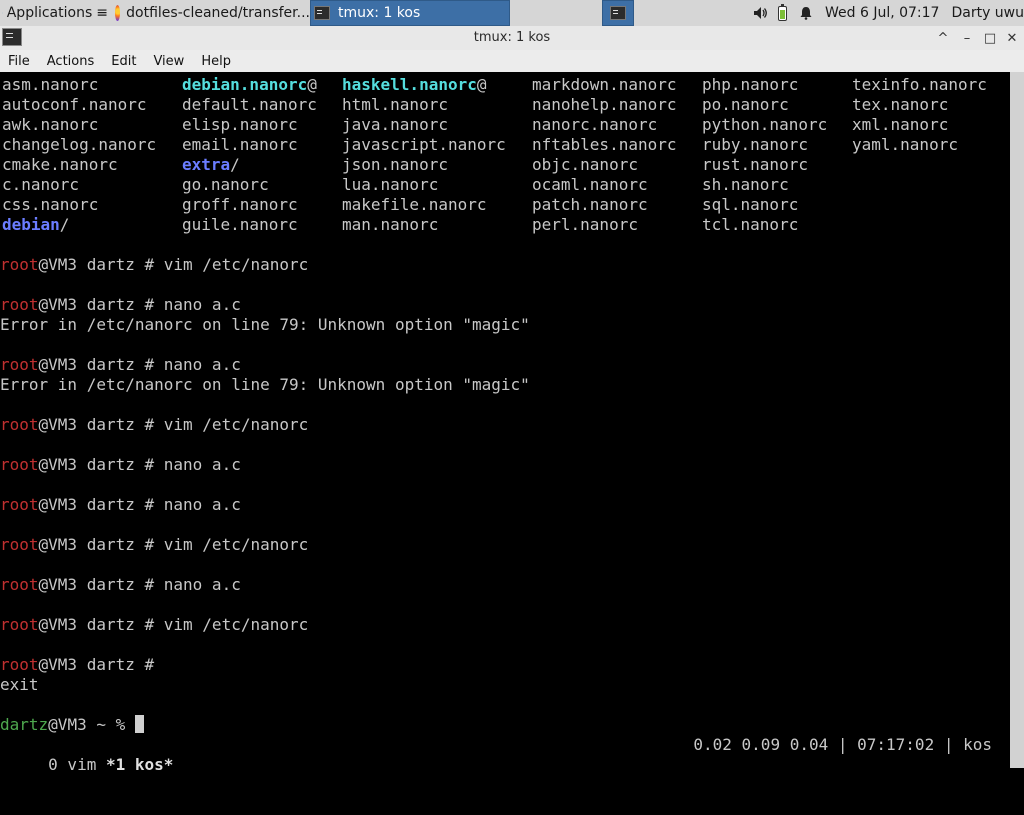 The image size is (1024, 815). Describe the element at coordinates (750, 224) in the screenshot. I see `listing-file: tcl.nanorc` at that location.